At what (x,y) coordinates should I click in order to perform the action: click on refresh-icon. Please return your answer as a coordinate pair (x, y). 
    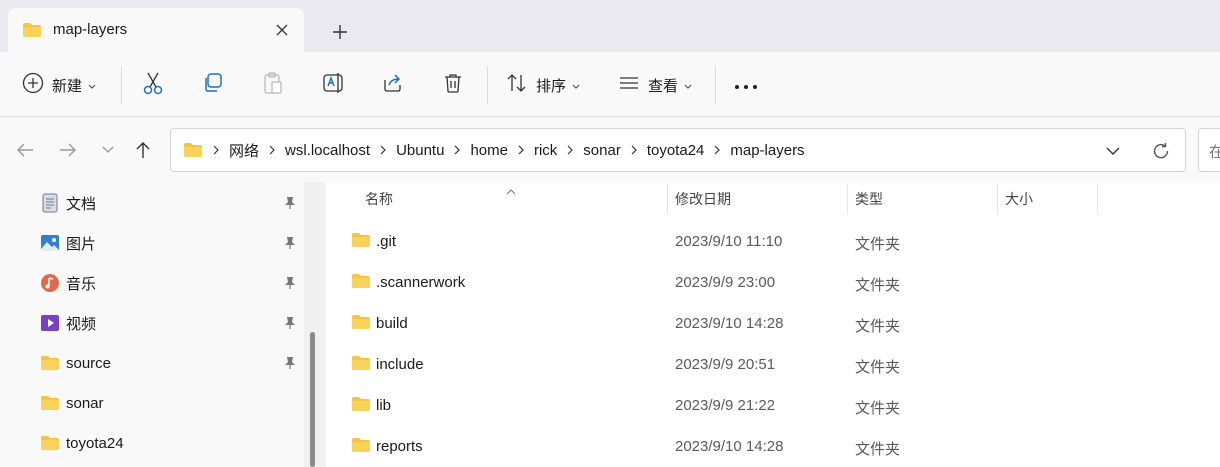
    Looking at the image, I should click on (1161, 151).